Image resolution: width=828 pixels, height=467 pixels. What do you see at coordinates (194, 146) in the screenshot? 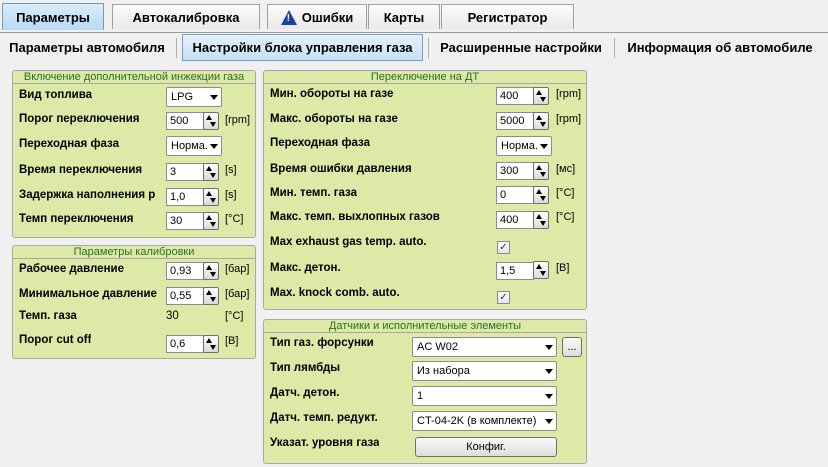
I see `transition-phase-select: Норма.` at bounding box center [194, 146].